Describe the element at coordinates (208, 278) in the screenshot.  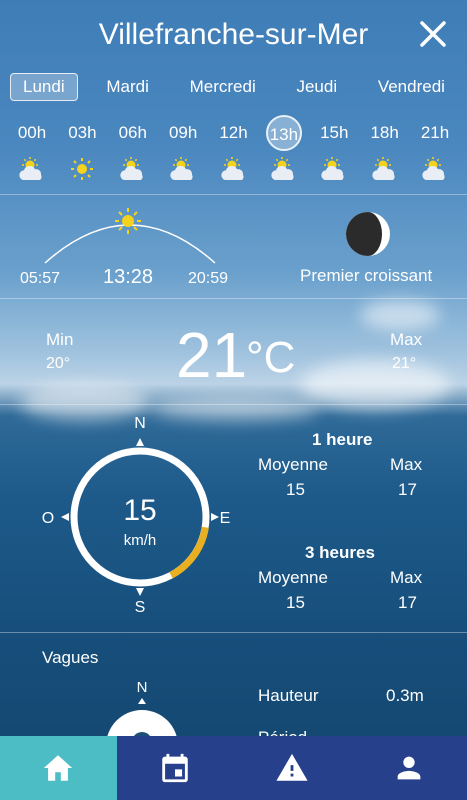
I see `sunset-time: 20:59` at that location.